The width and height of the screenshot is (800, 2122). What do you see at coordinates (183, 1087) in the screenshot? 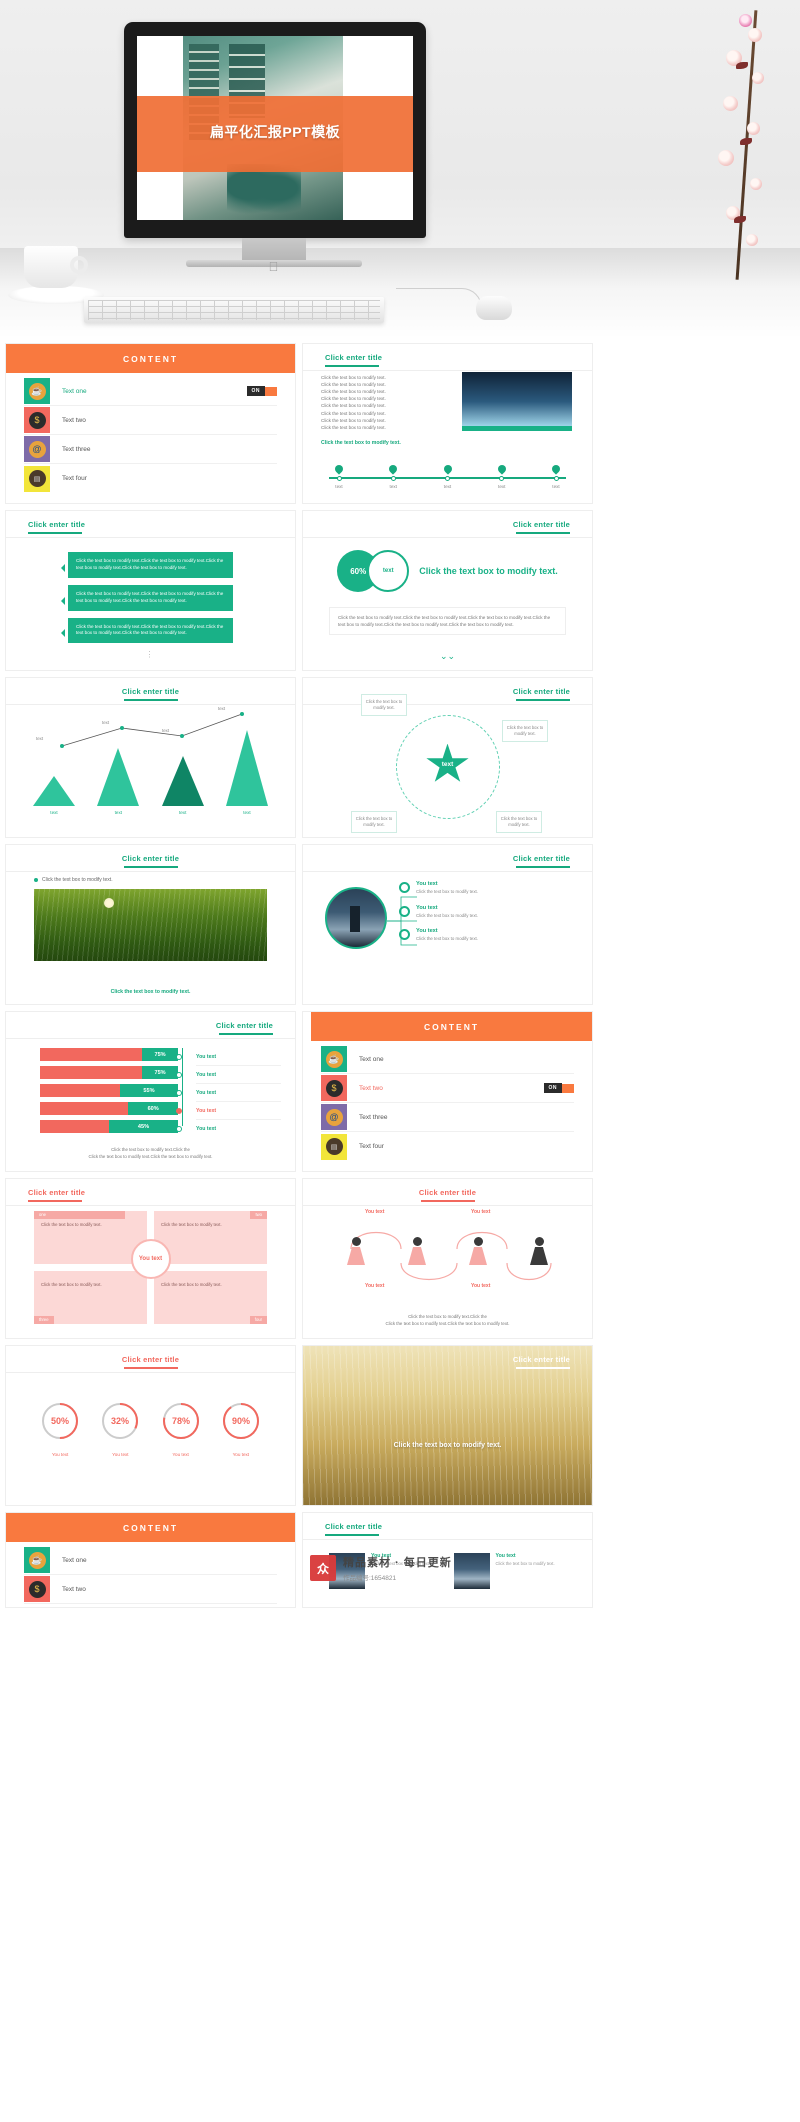
I see `percent-rail` at bounding box center [183, 1087].